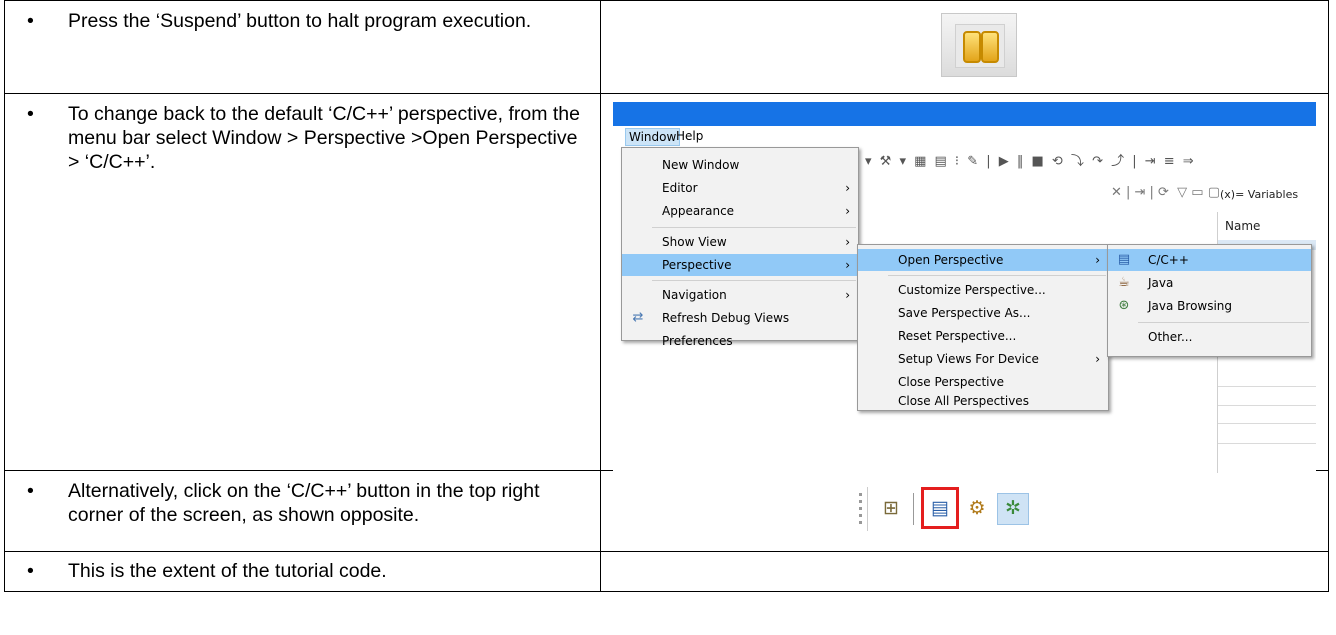 This screenshot has height=635, width=1336. What do you see at coordinates (1042, 196) in the screenshot?
I see `view-toolbar: ✕ | ⇥ | ⟳ ▽ ▭ ▢` at bounding box center [1042, 196].